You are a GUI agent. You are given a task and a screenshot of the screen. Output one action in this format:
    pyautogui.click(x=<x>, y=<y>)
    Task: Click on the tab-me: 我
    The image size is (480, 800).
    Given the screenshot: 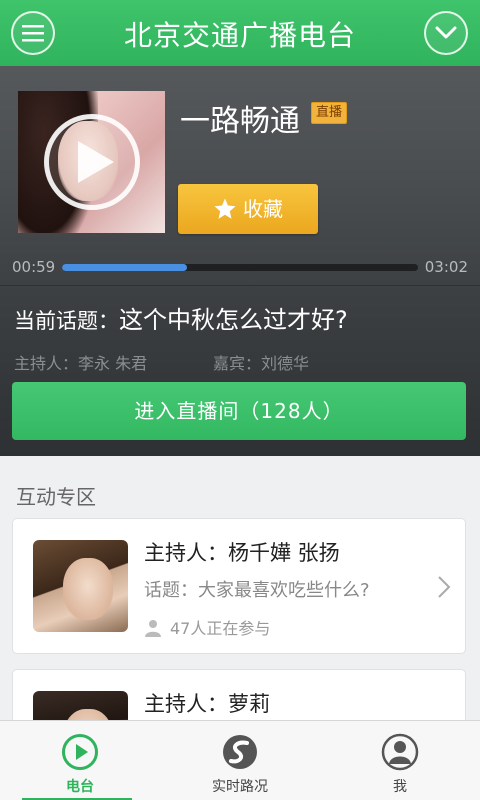 What is the action you would take?
    pyautogui.click(x=400, y=760)
    